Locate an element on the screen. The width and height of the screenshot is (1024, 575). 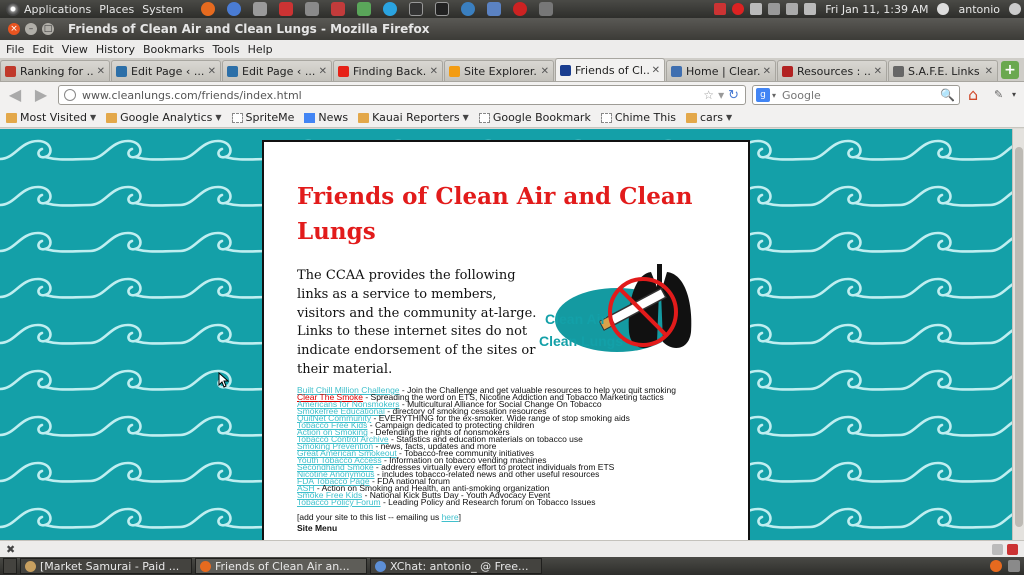
home-icon: ⌂ is located at coordinates (977, 95).